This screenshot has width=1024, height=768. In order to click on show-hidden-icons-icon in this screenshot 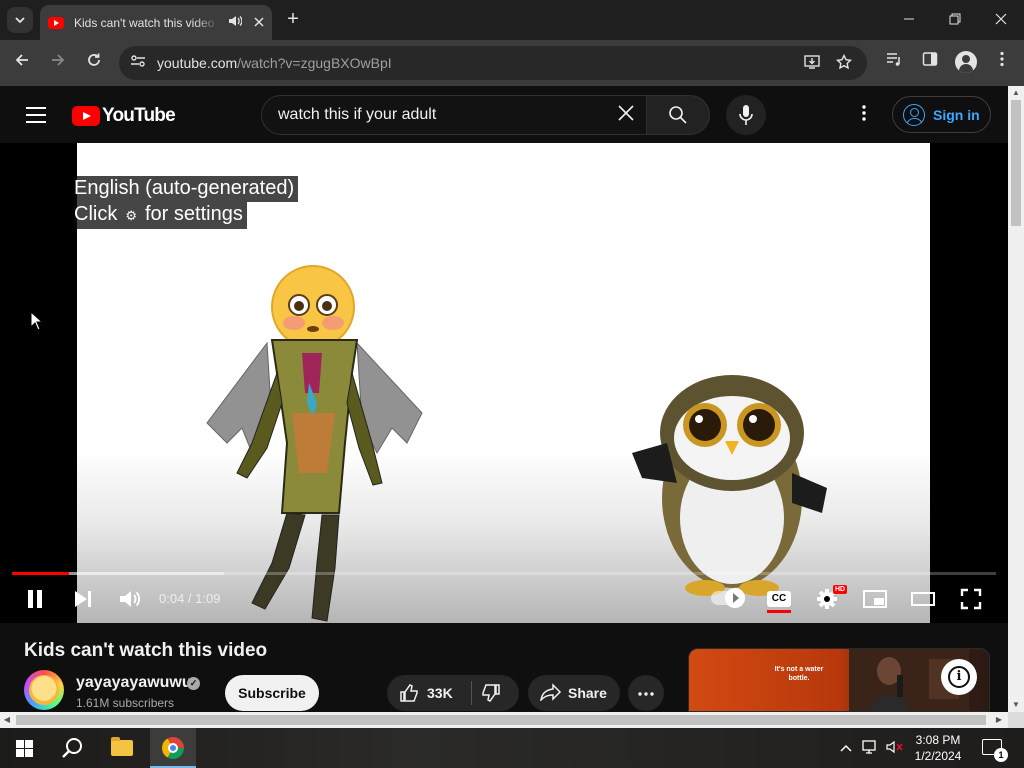, I will do `click(846, 747)`.